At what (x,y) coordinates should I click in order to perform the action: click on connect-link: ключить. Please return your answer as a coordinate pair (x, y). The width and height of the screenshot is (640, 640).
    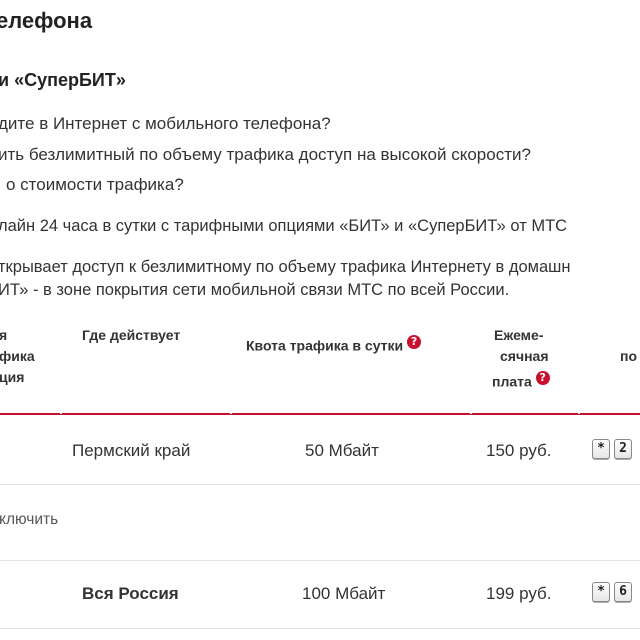
    Looking at the image, I should click on (29, 520).